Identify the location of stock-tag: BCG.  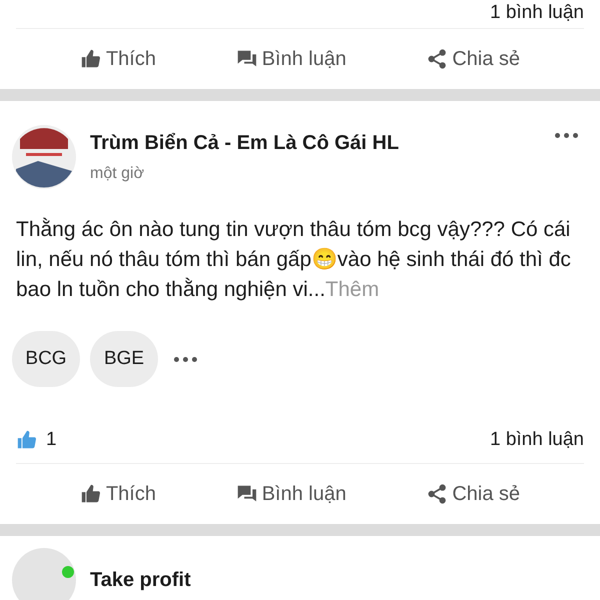
(46, 359).